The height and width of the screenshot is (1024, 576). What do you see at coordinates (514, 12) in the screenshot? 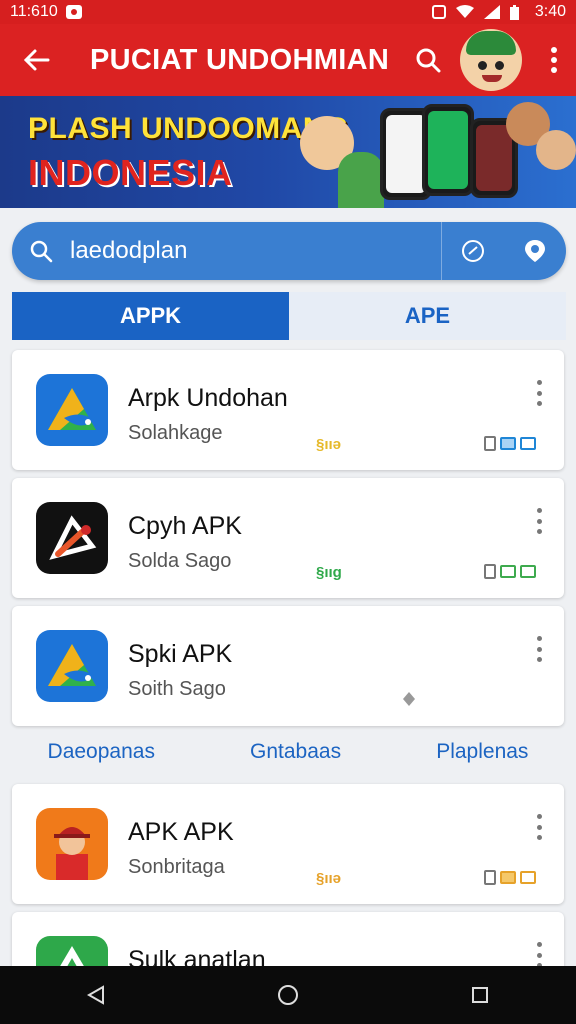
I see `battery-icon` at bounding box center [514, 12].